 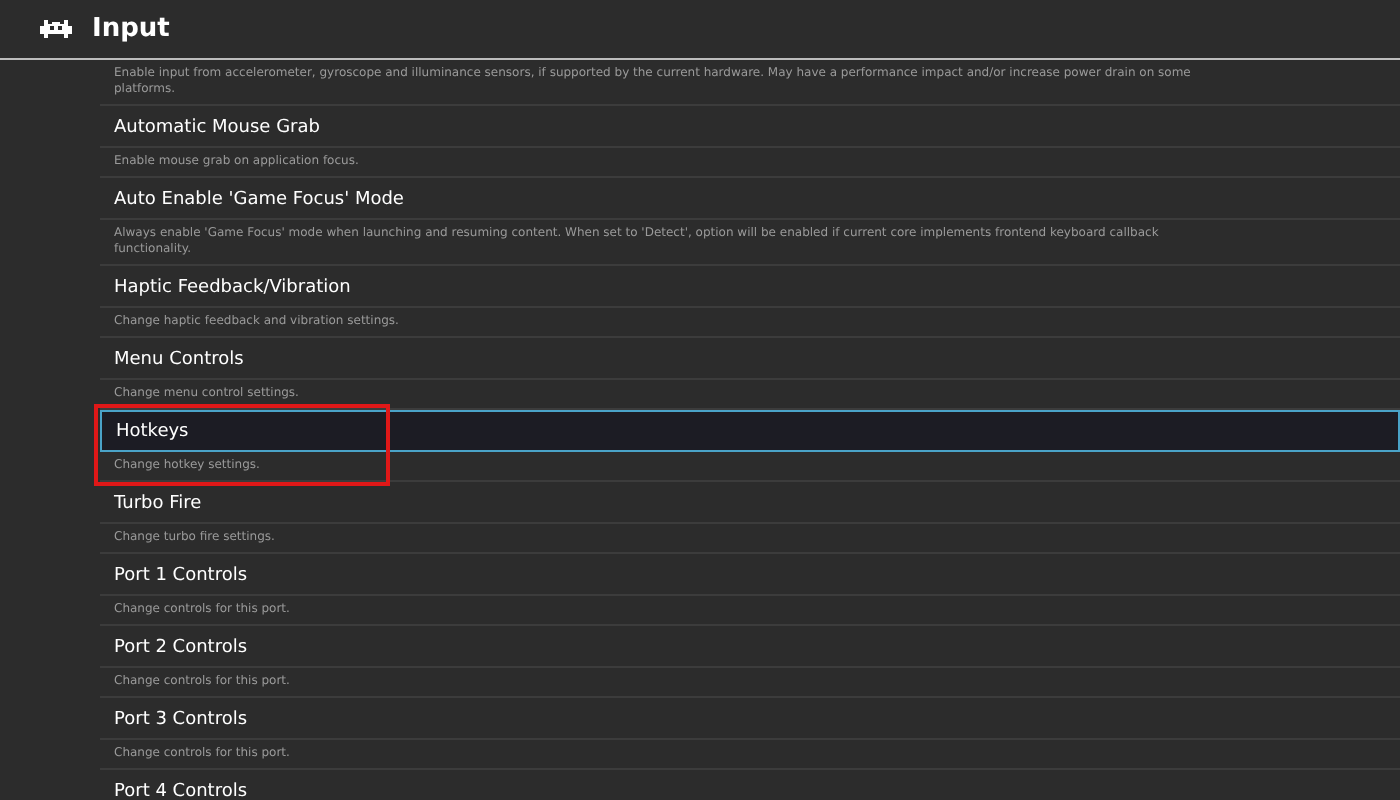 What do you see at coordinates (750, 719) in the screenshot?
I see `menu-item: Port 3 Controls` at bounding box center [750, 719].